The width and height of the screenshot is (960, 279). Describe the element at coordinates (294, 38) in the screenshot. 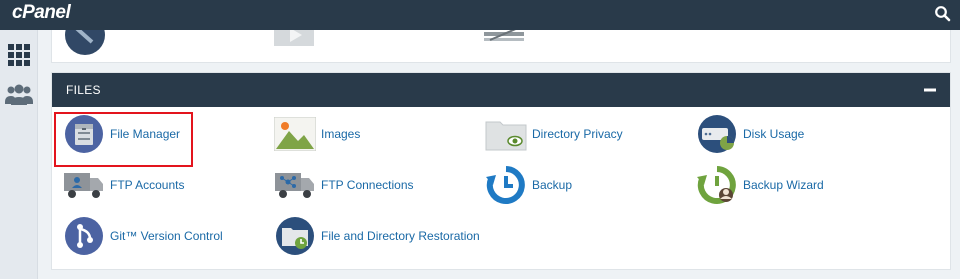

I see `partial-video-icon` at that location.